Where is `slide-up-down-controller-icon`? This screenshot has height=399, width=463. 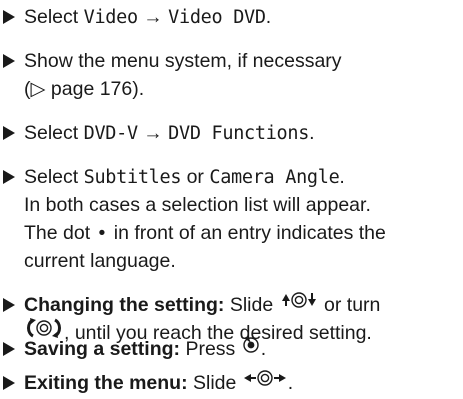
slide-up-down-controller-icon is located at coordinates (299, 304).